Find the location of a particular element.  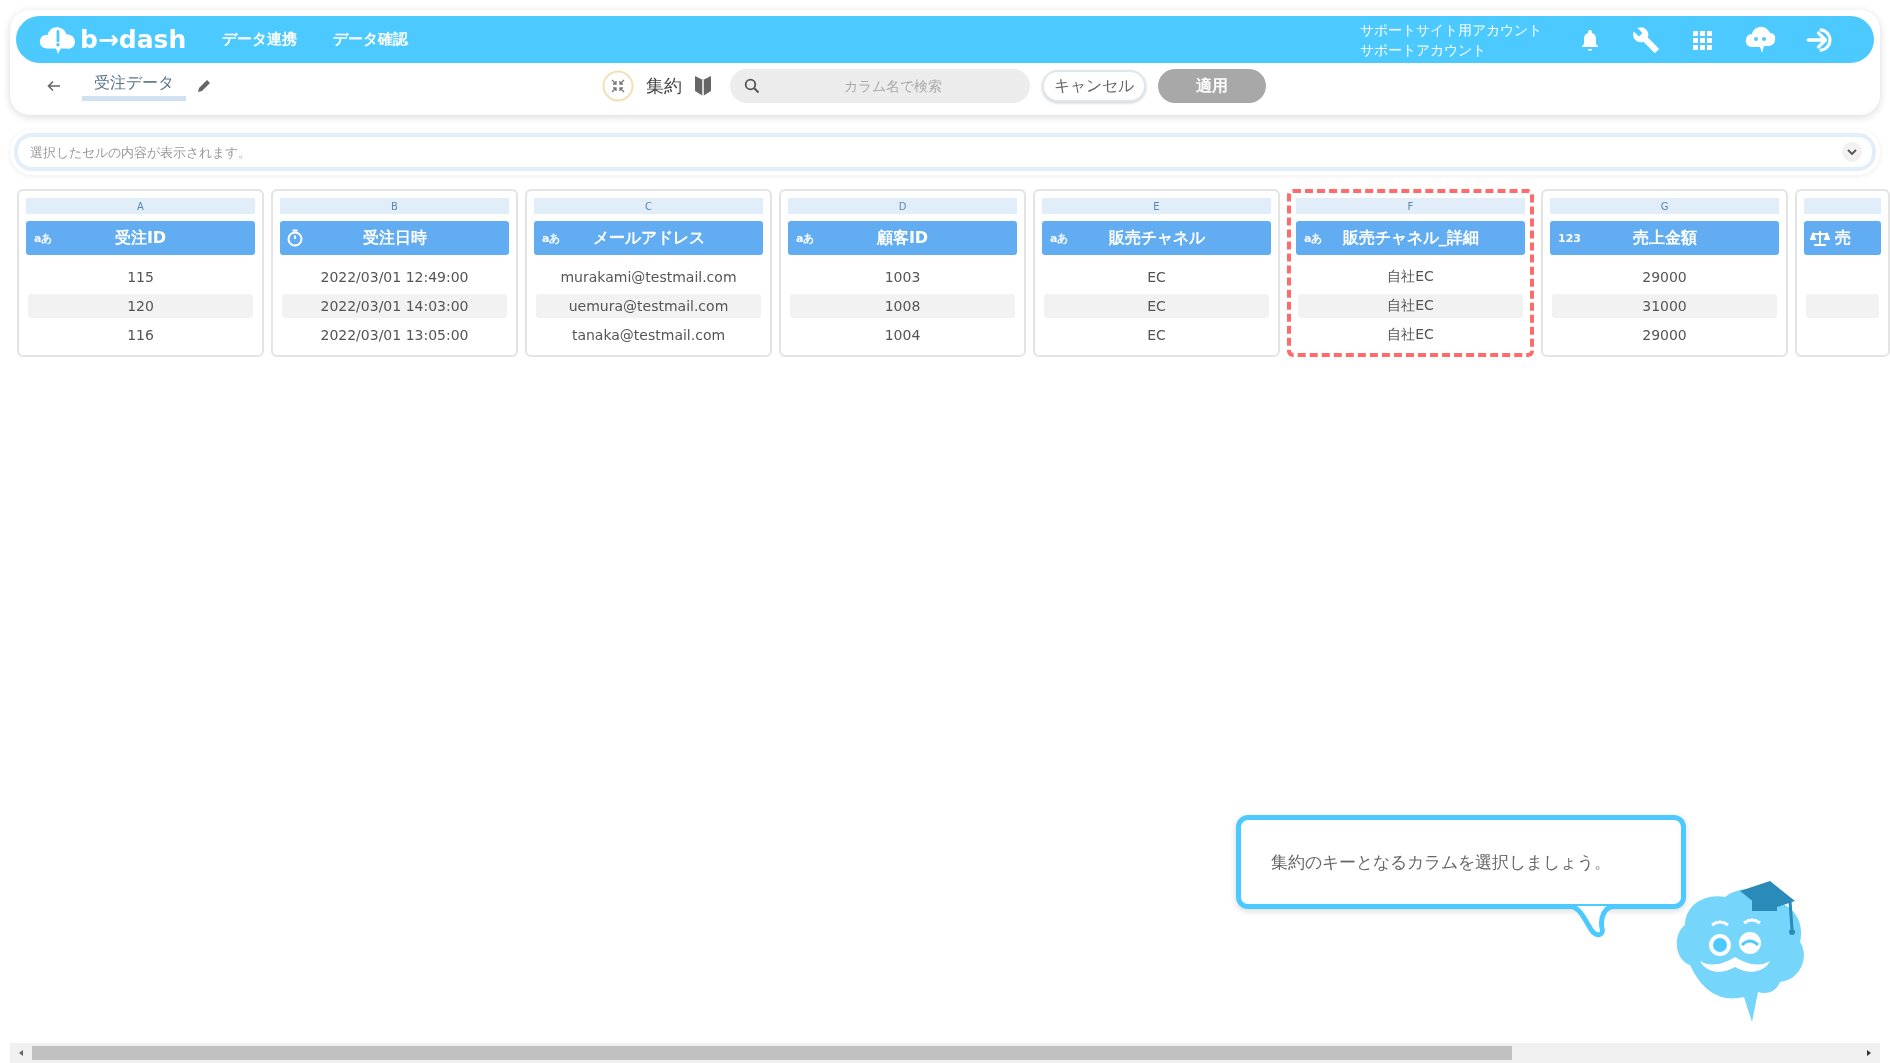

cell-content-field: 選択したセルの内容が表示されます。 is located at coordinates (945, 152).